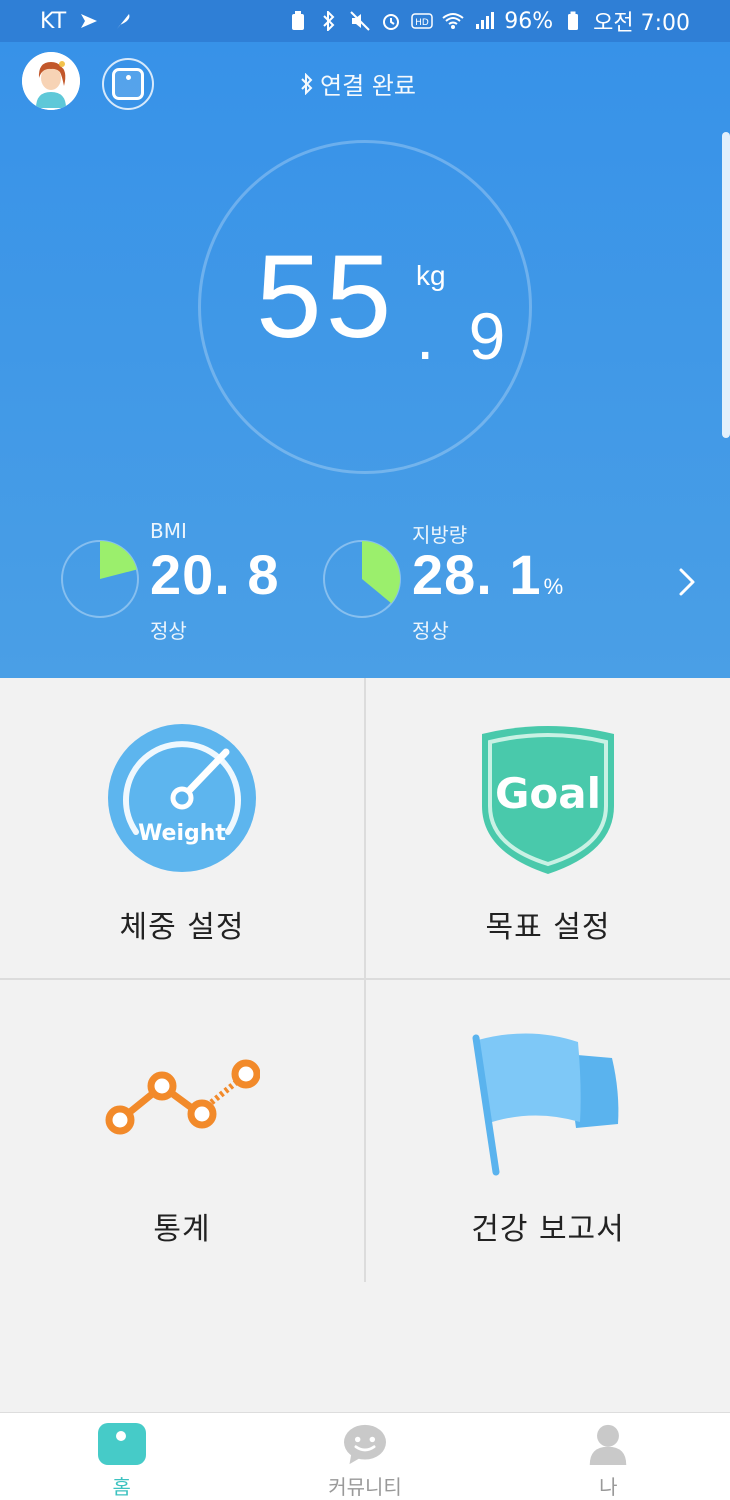 Image resolution: width=730 pixels, height=1500 pixels. I want to click on statistics-tile: 통계, so click(182, 1131).